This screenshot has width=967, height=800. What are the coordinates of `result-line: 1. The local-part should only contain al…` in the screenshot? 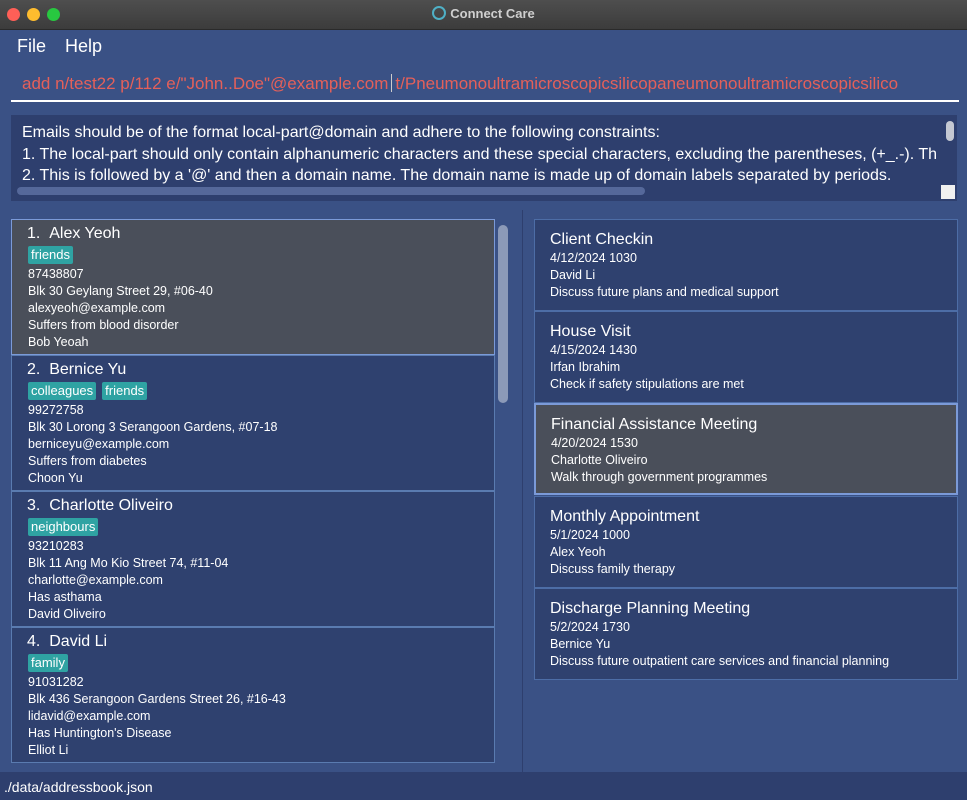 It's located at (480, 154).